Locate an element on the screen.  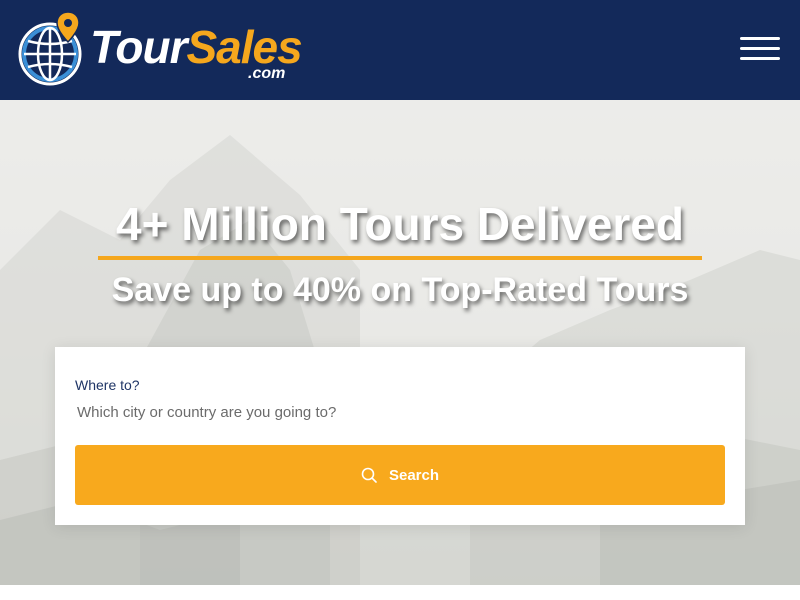
hero-title: 4+ Million Tours Delivered is located at coordinates (400, 224).